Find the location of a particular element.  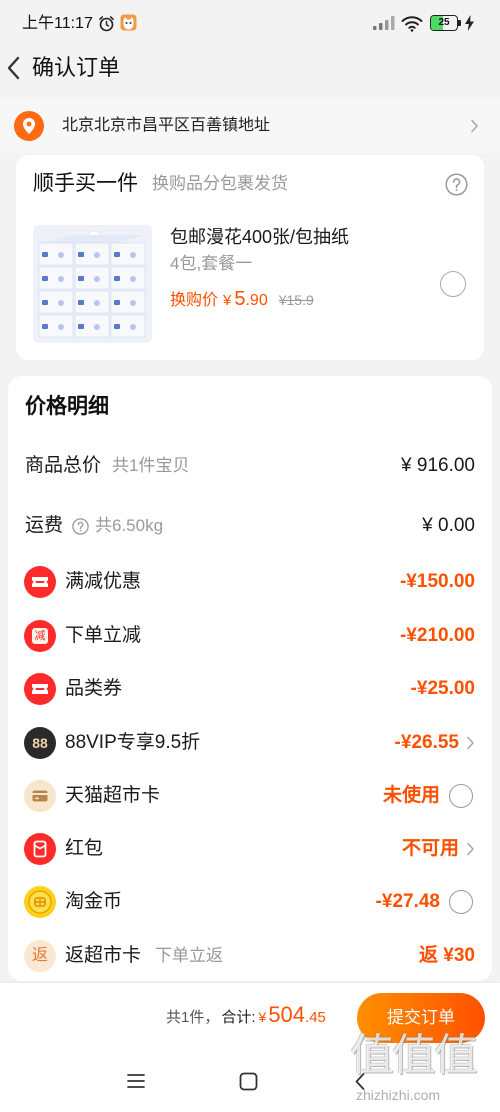

add-on-title: 顺手买一件 is located at coordinates (85, 183).